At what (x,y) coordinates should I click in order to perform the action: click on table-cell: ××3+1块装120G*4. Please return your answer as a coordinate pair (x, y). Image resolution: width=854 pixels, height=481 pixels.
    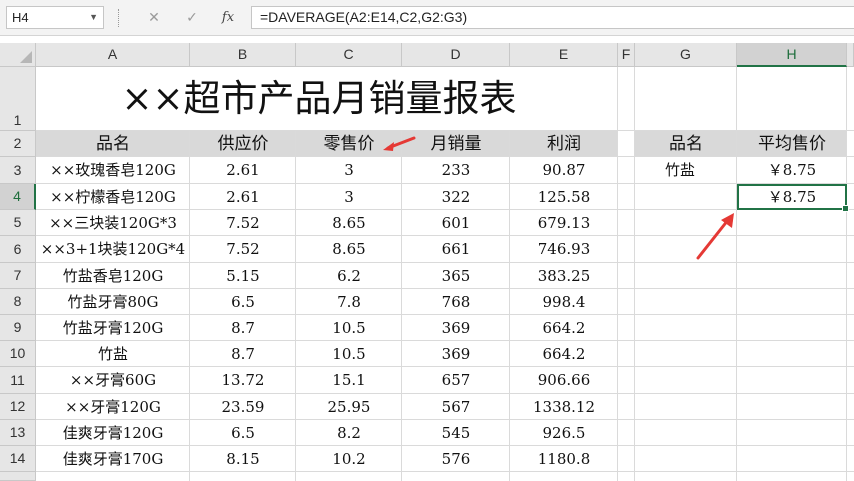
    Looking at the image, I should click on (113, 249).